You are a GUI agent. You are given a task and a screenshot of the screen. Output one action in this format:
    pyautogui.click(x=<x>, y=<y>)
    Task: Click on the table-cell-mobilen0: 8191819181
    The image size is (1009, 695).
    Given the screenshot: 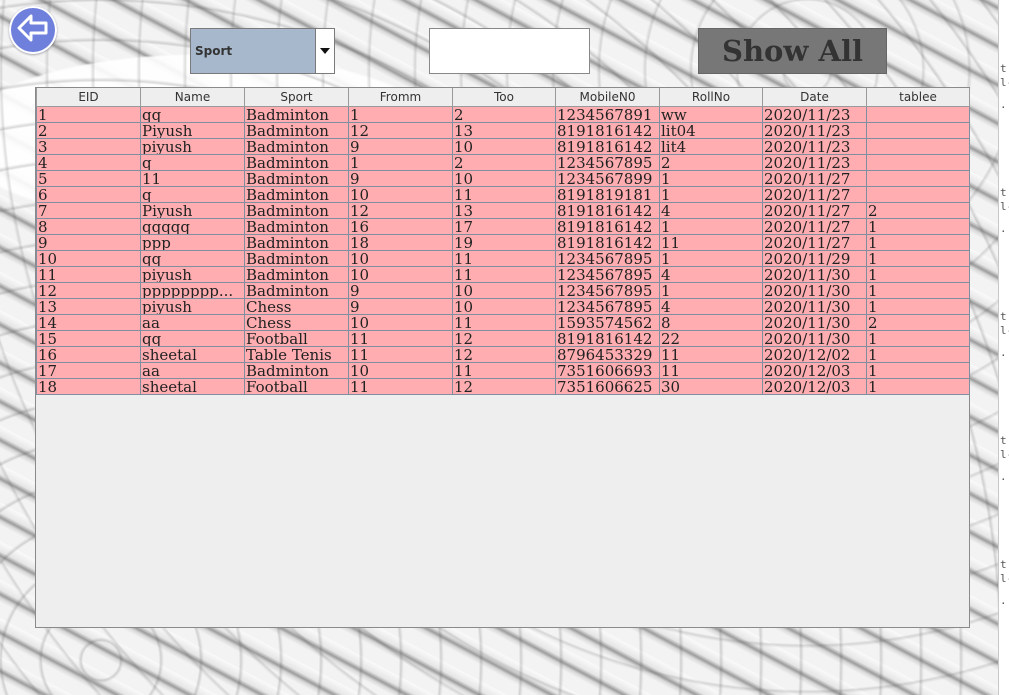 What is the action you would take?
    pyautogui.click(x=607, y=194)
    